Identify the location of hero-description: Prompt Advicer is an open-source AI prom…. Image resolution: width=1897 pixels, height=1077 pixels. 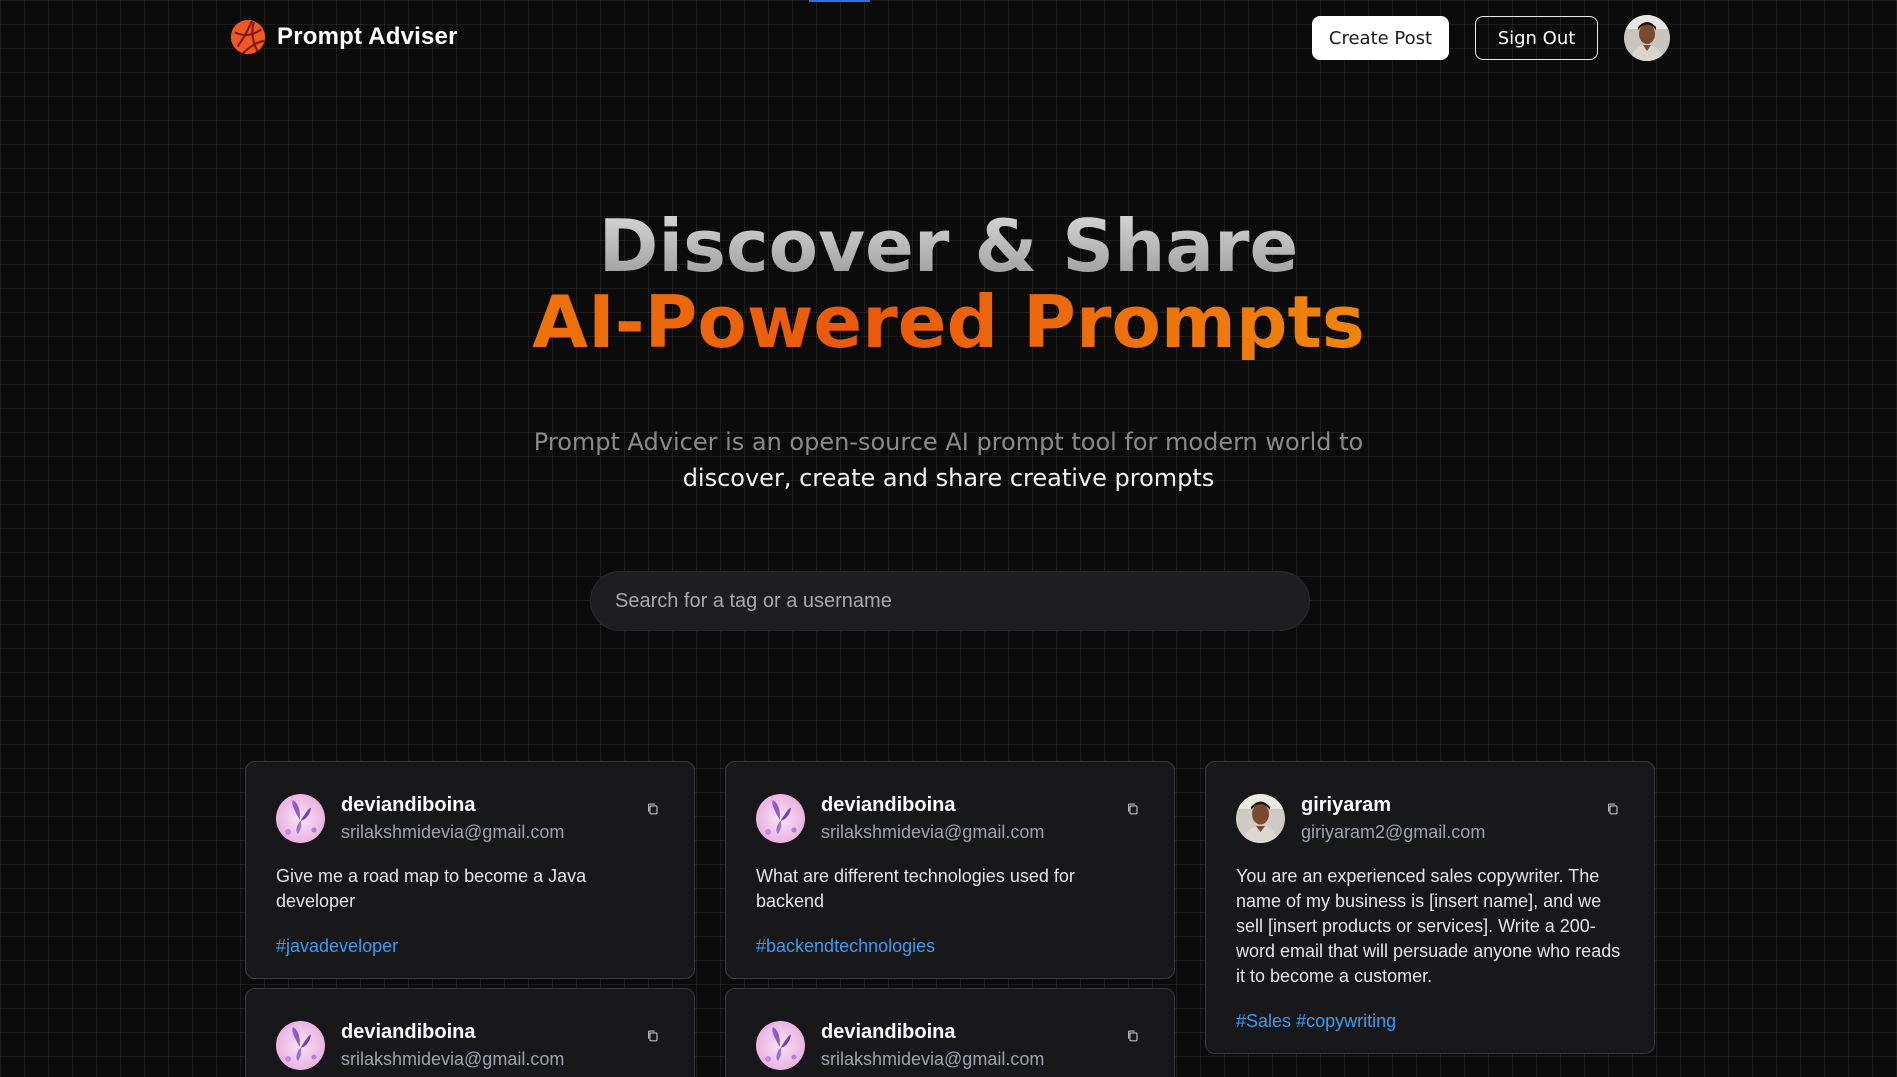
(948, 460).